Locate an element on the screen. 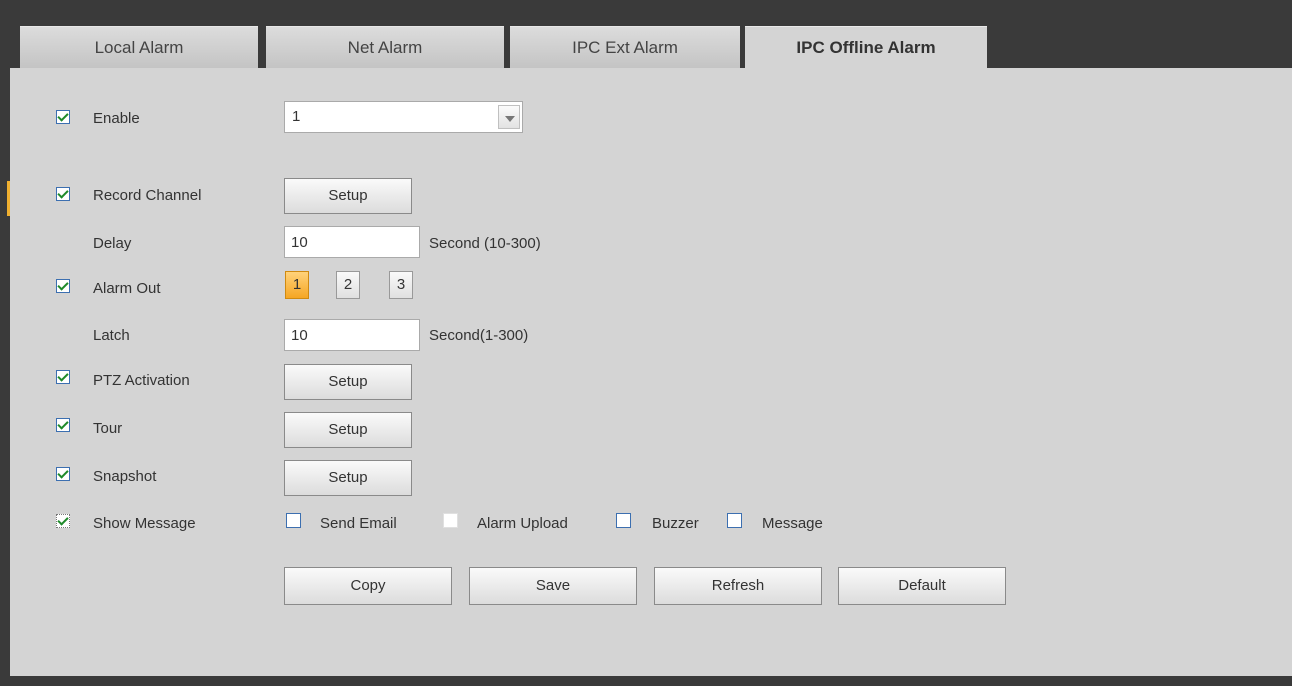  enable-label: Enable is located at coordinates (116, 118).